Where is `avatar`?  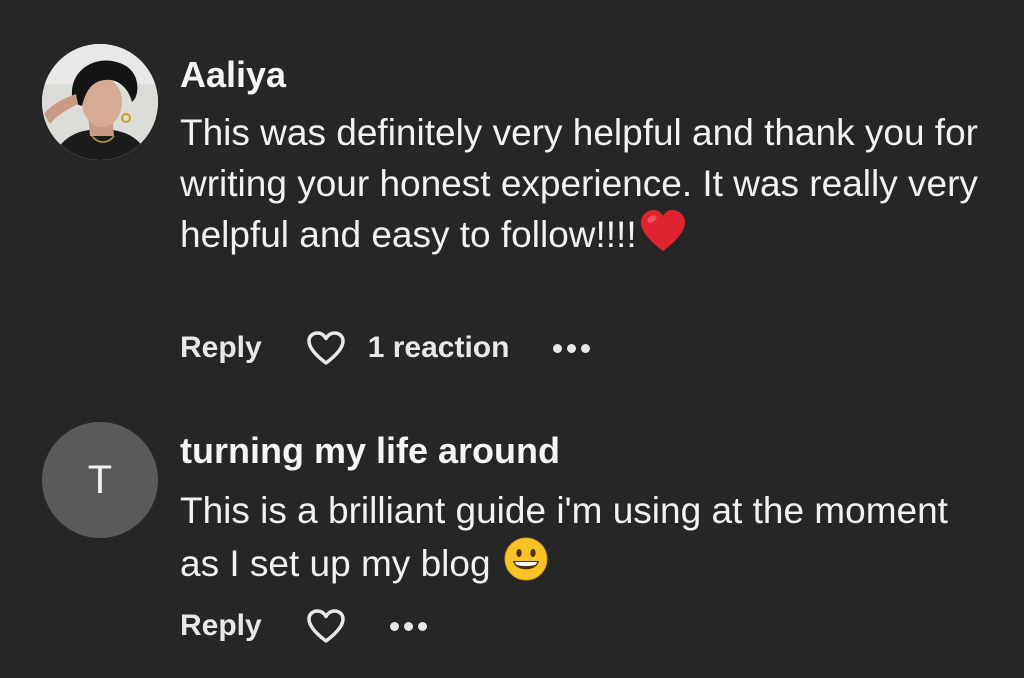
avatar is located at coordinates (100, 102).